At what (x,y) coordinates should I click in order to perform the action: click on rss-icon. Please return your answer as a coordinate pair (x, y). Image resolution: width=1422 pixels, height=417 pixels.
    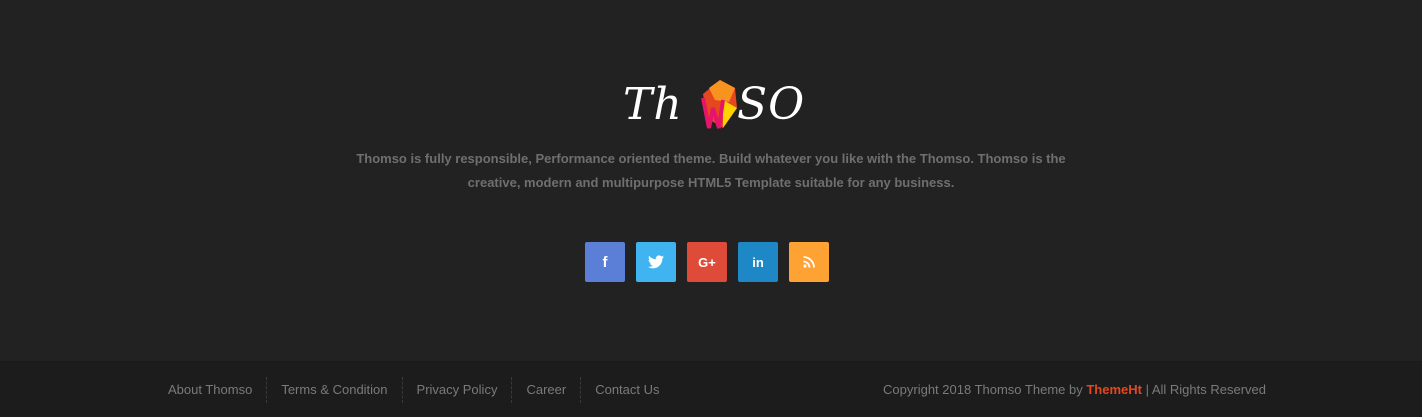
    Looking at the image, I should click on (809, 262).